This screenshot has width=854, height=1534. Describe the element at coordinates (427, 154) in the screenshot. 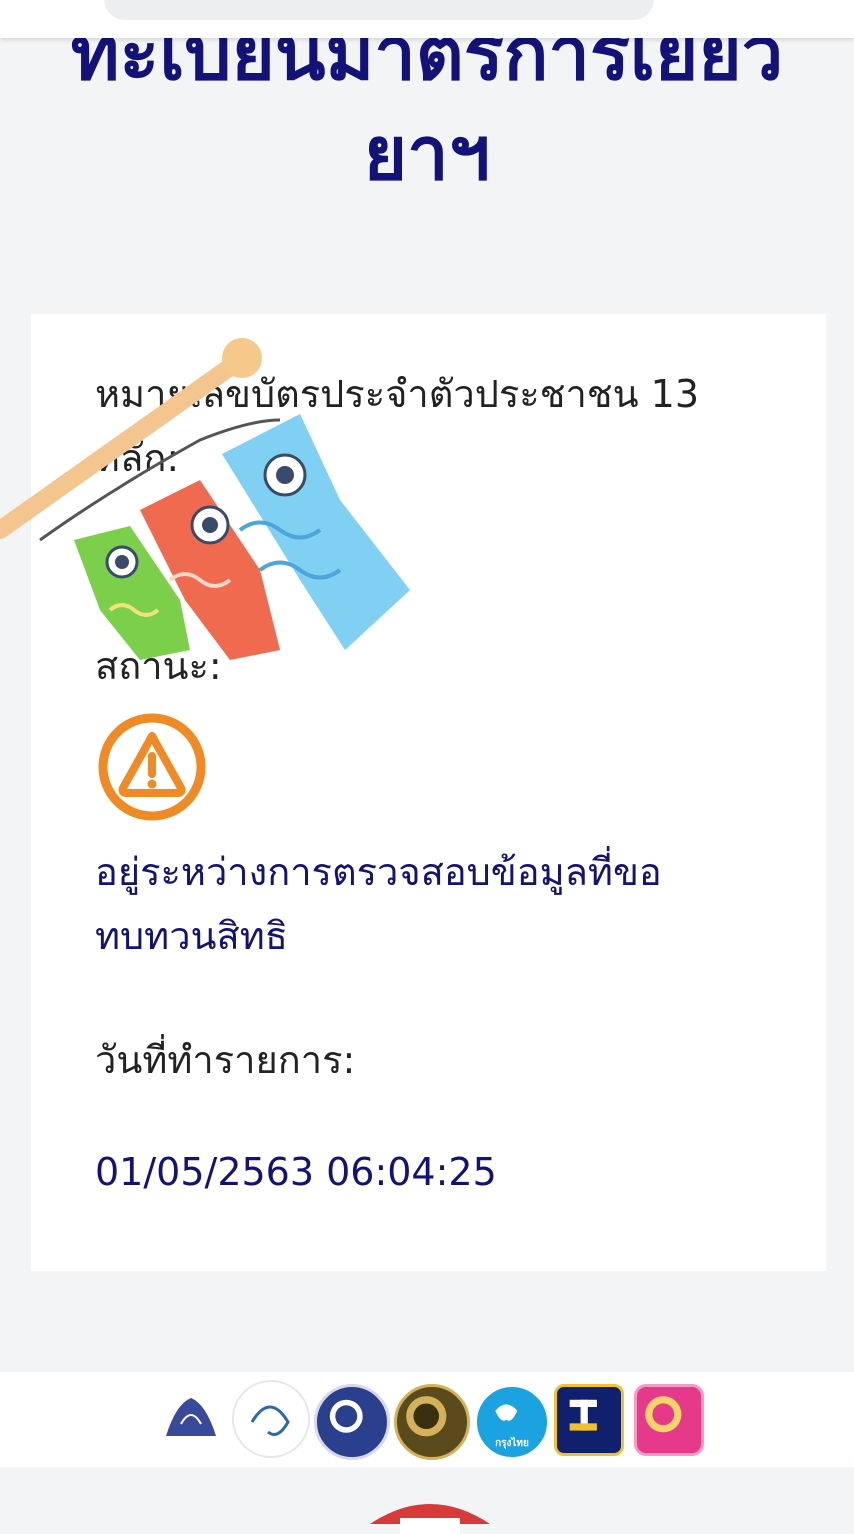

I see `page-title-line-2: ยาฯ` at that location.